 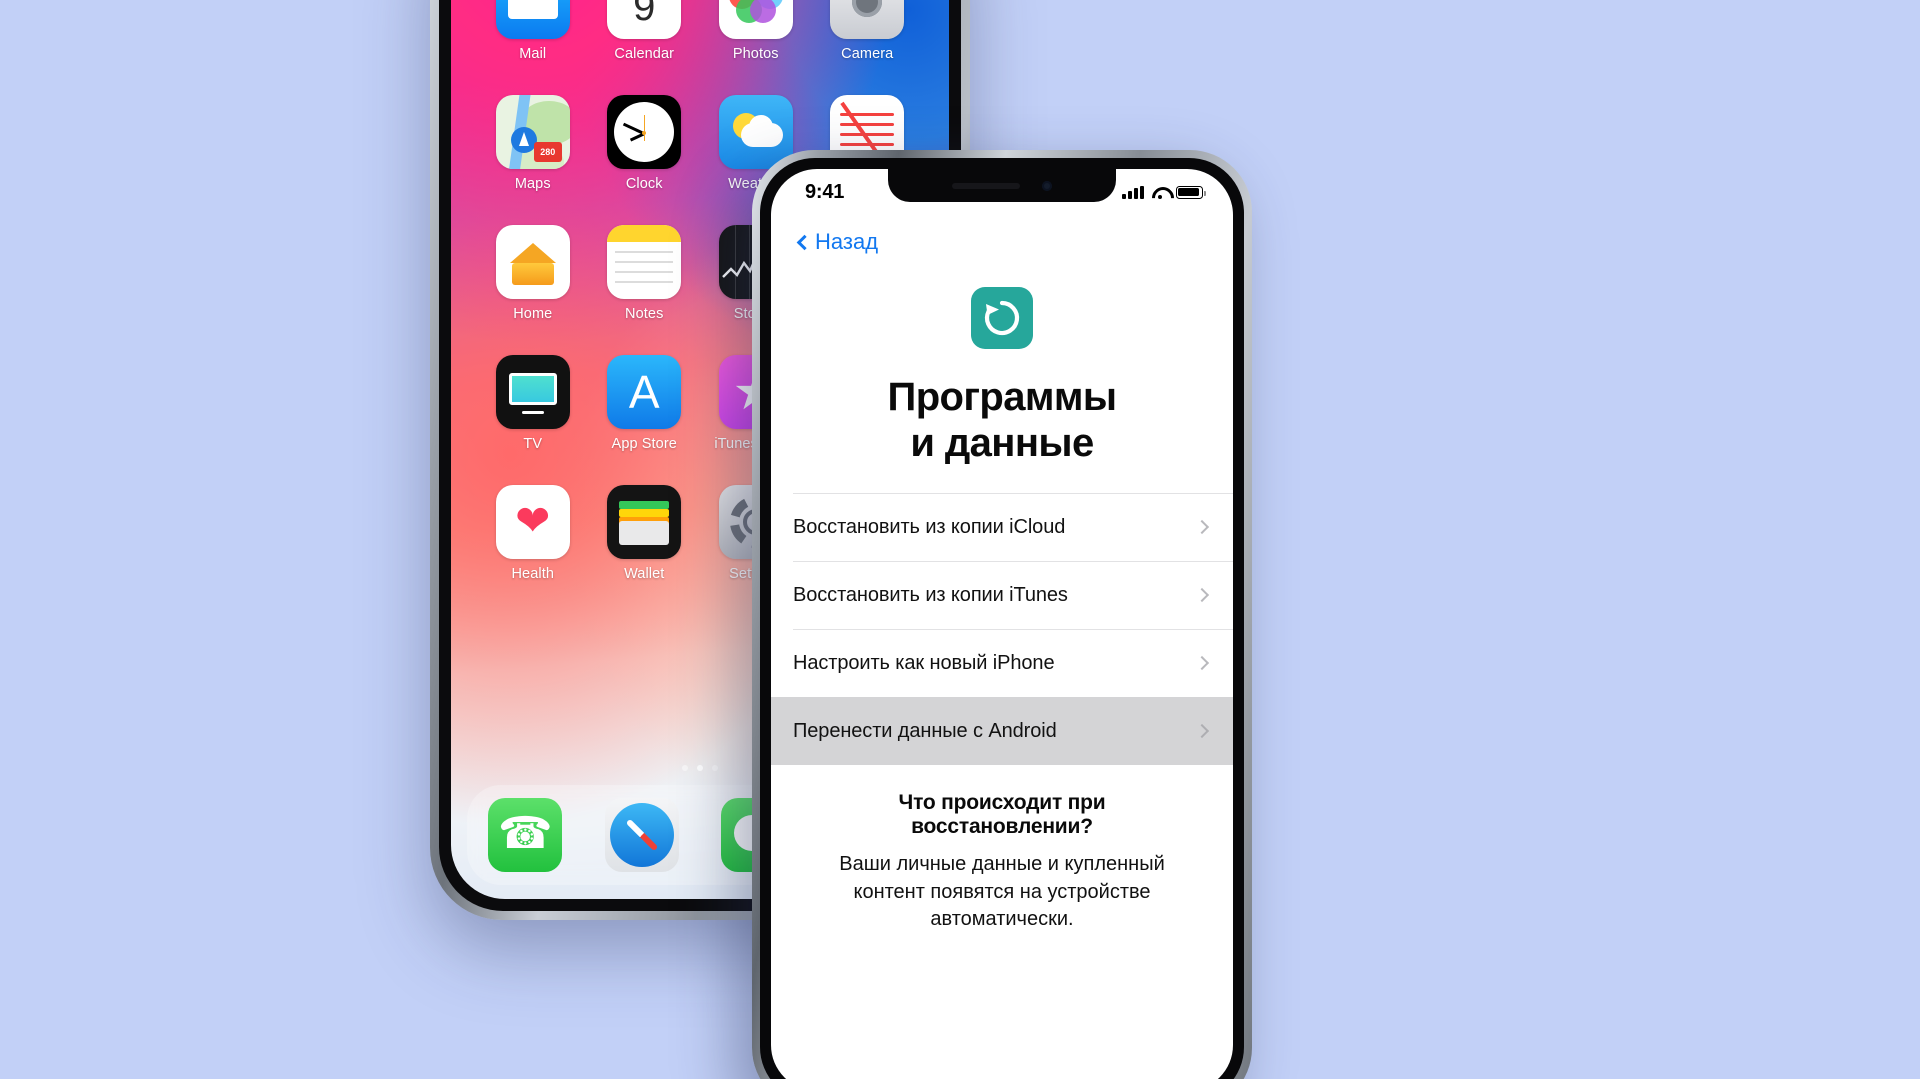 What do you see at coordinates (644, 574) in the screenshot?
I see `app-label: Wallet` at bounding box center [644, 574].